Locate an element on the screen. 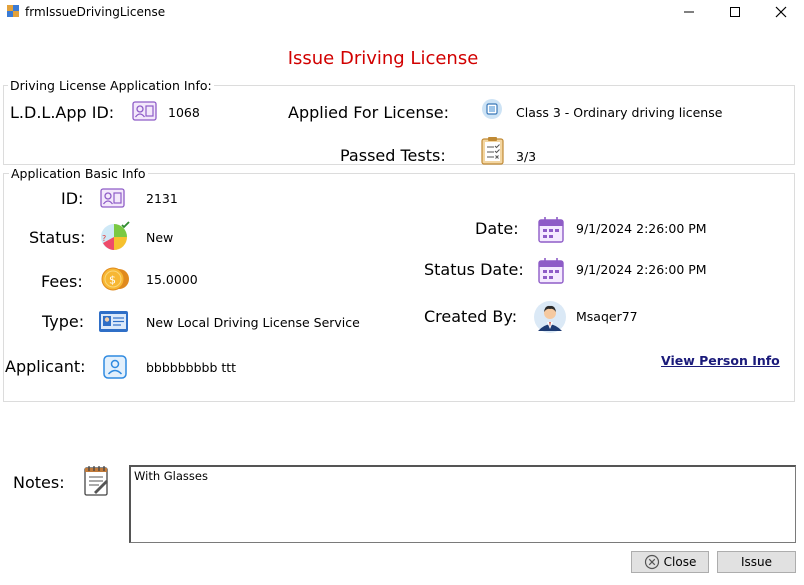  date-label: Date: is located at coordinates (497, 228).